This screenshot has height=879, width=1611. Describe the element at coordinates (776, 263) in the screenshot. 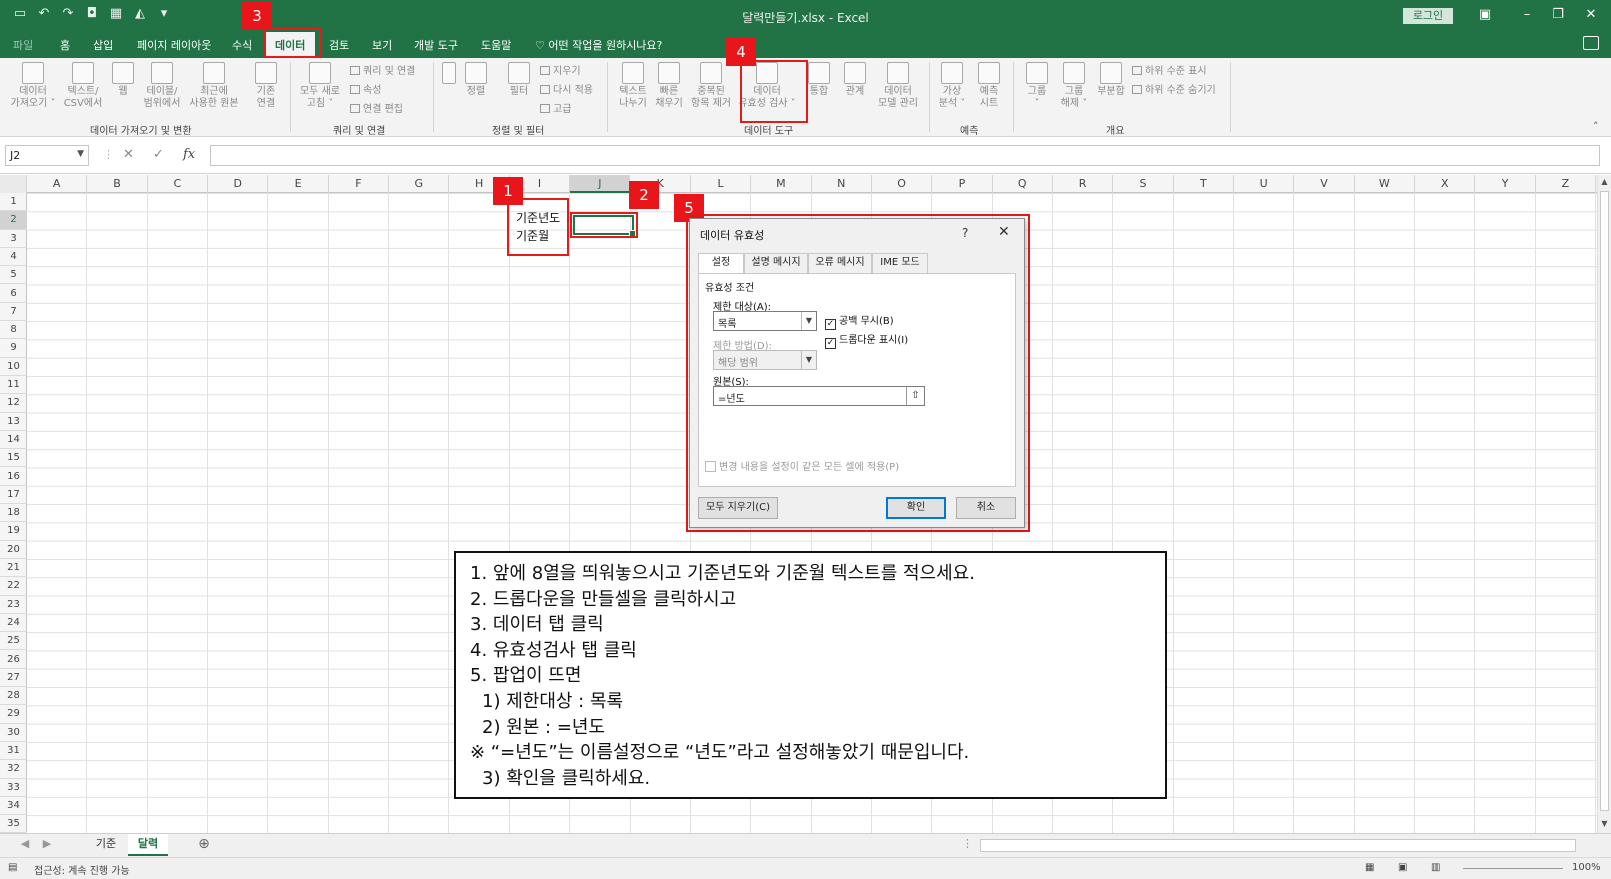

I see `tab-input-message: 설명 메시지` at that location.